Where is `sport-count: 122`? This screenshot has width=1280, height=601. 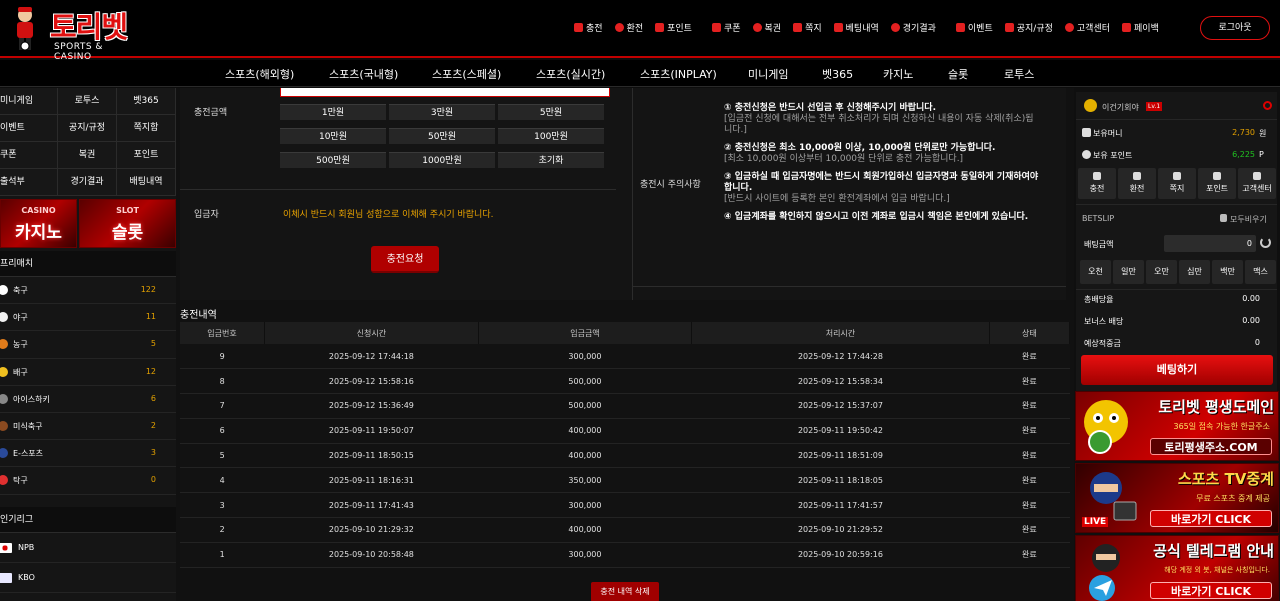
sport-count: 122 is located at coordinates (148, 289).